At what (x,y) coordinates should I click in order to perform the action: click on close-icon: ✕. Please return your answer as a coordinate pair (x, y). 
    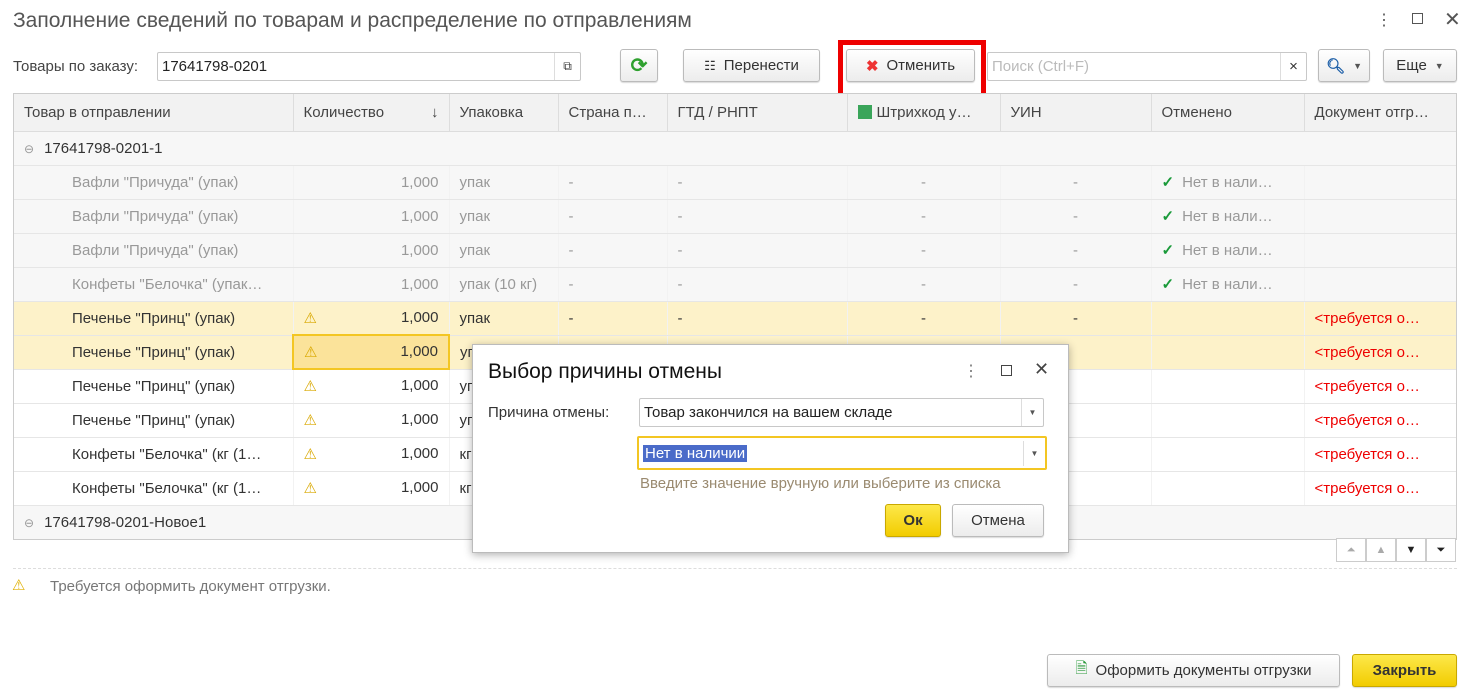
    Looking at the image, I should click on (1452, 19).